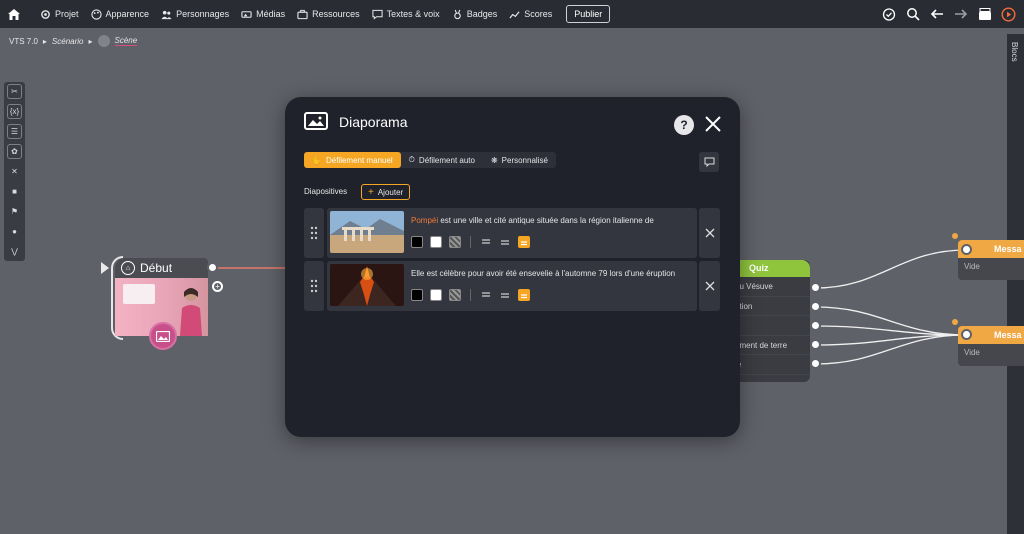 This screenshot has height=534, width=1024. I want to click on nav-personnages: Personnages, so click(195, 14).